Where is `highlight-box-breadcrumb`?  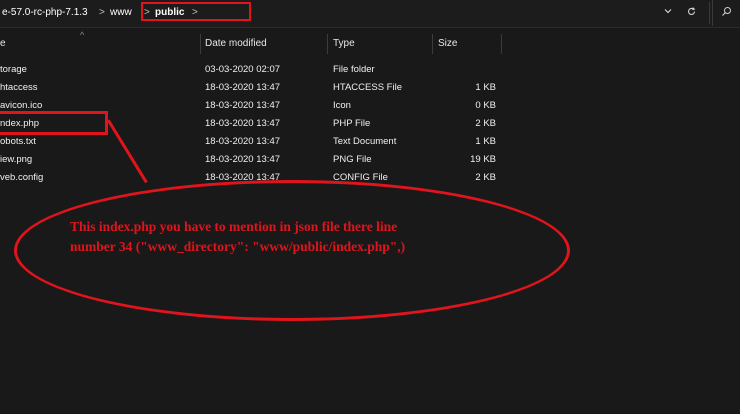 highlight-box-breadcrumb is located at coordinates (196, 11).